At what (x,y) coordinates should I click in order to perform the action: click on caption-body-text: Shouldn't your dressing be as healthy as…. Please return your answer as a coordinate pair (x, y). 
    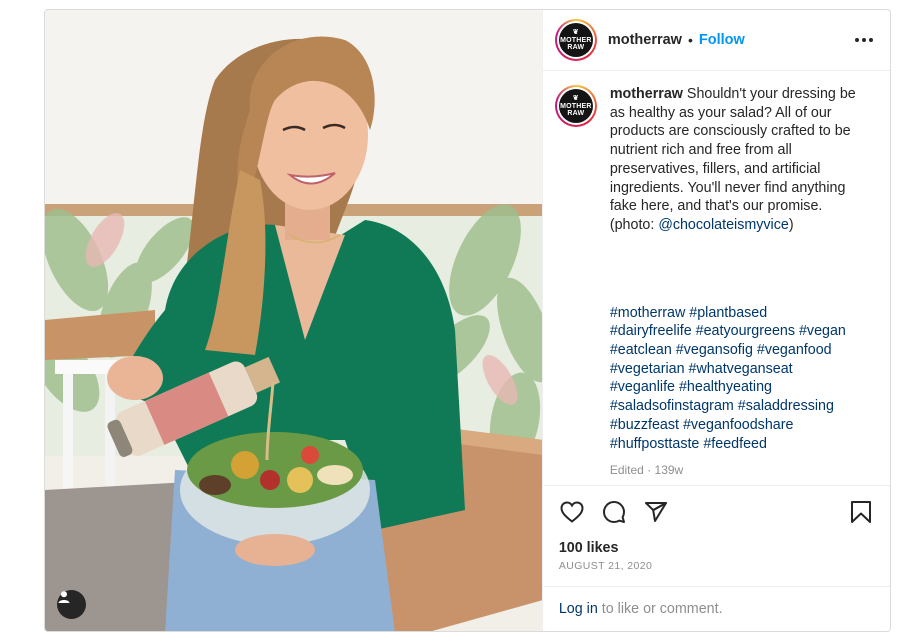
    Looking at the image, I should click on (732, 159).